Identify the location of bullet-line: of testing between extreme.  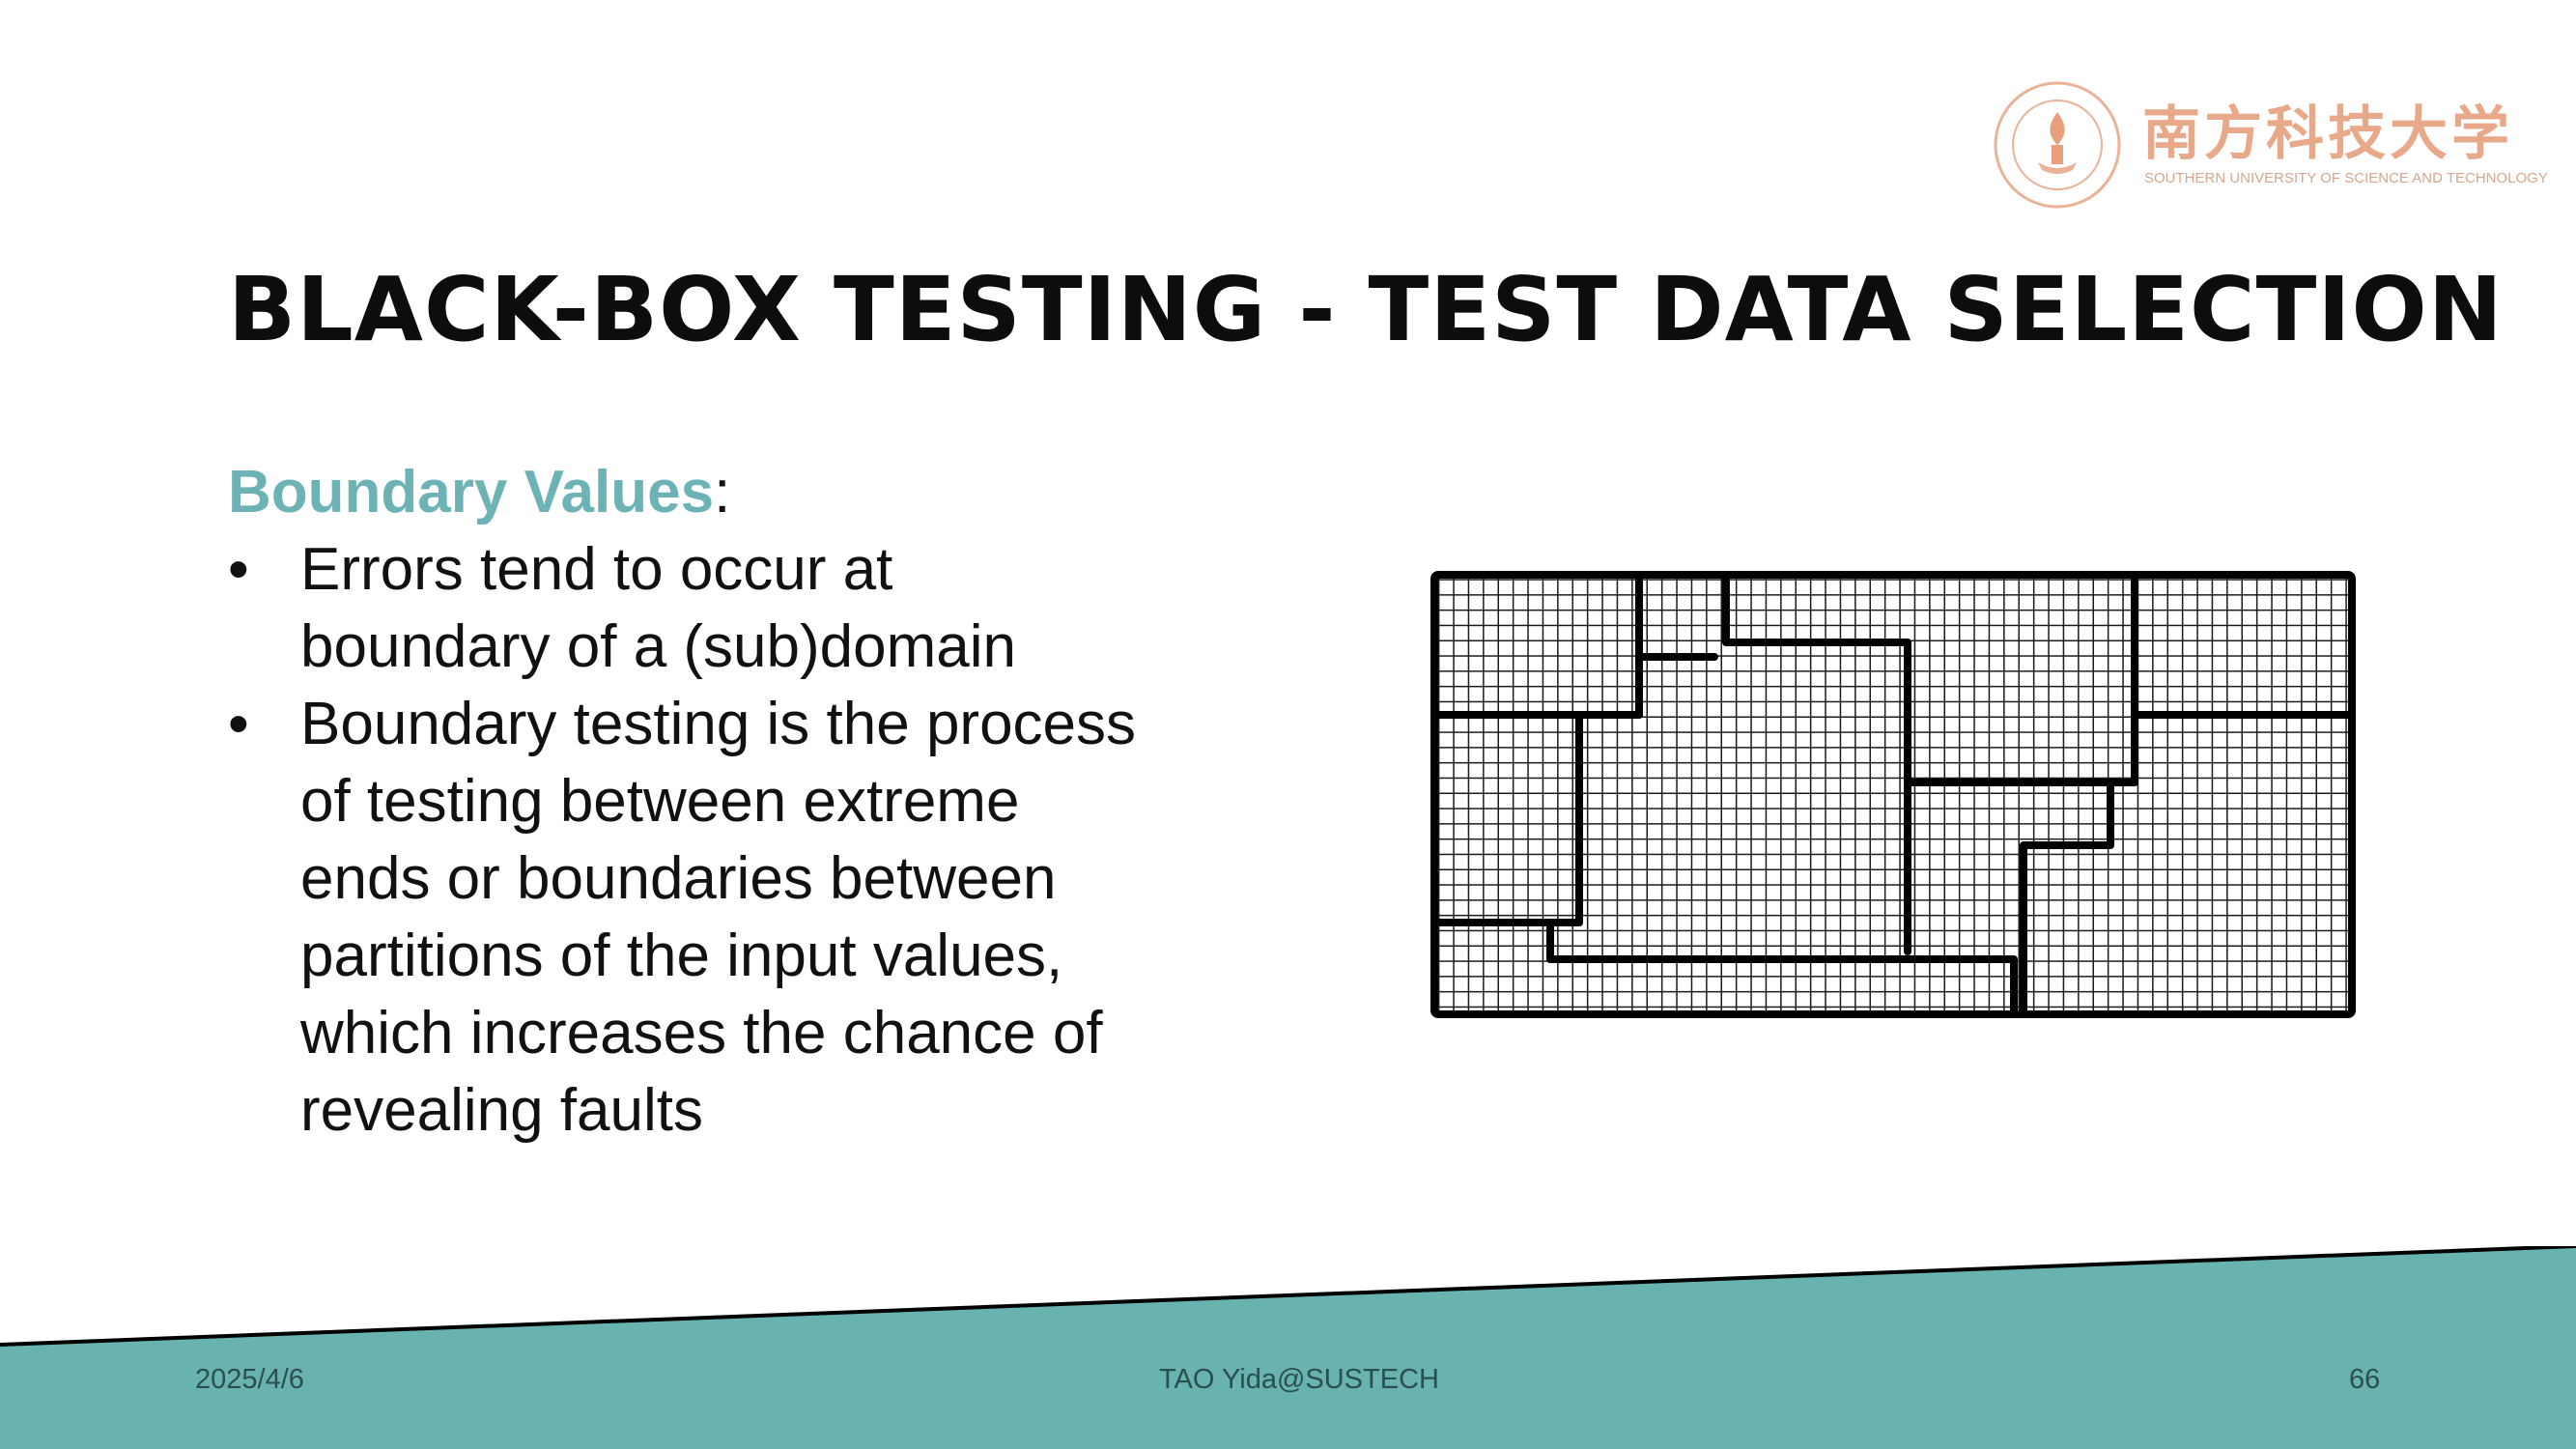
(660, 801).